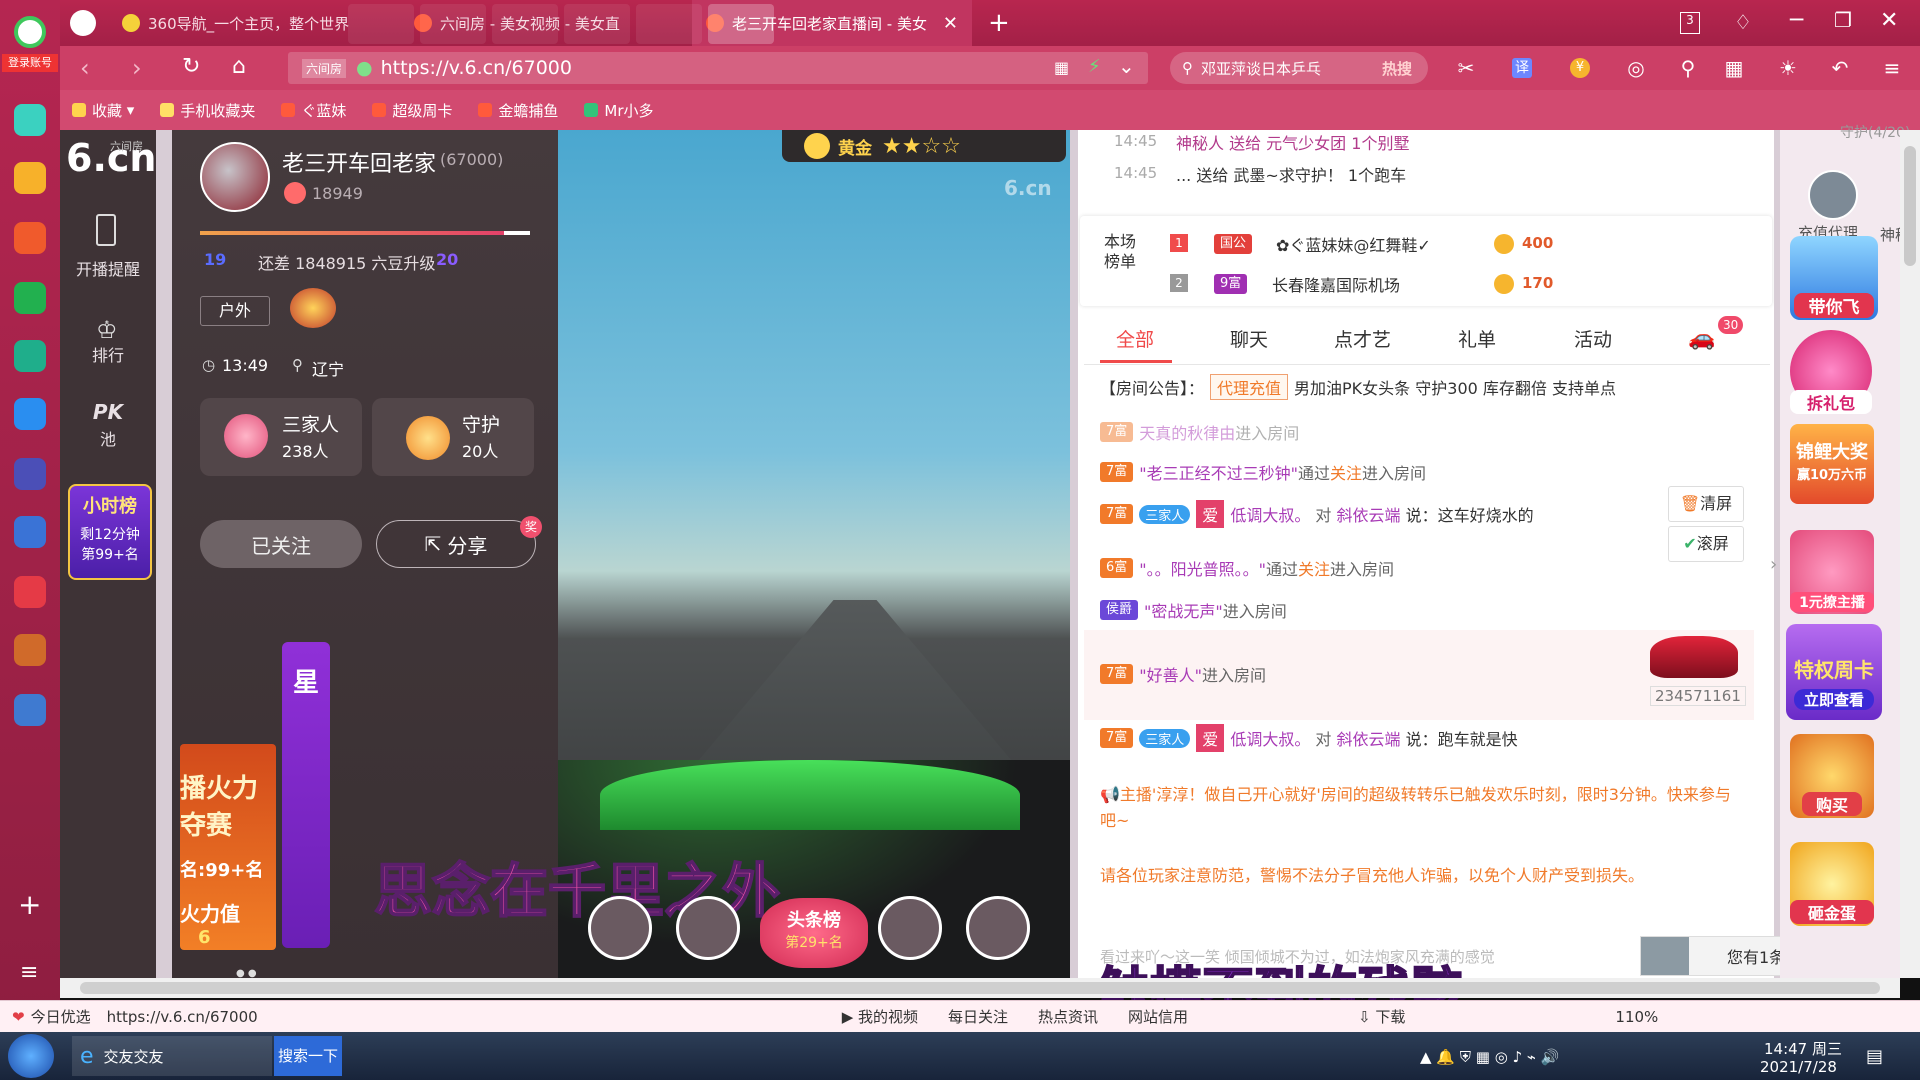  I want to click on koi-prize-button: 锦鲤大奖 赢10万六币, so click(1832, 464).